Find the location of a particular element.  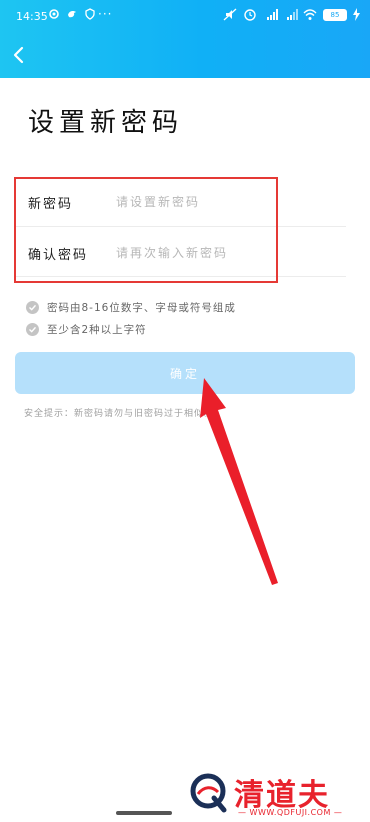

chevron-left-icon is located at coordinates (18, 55).